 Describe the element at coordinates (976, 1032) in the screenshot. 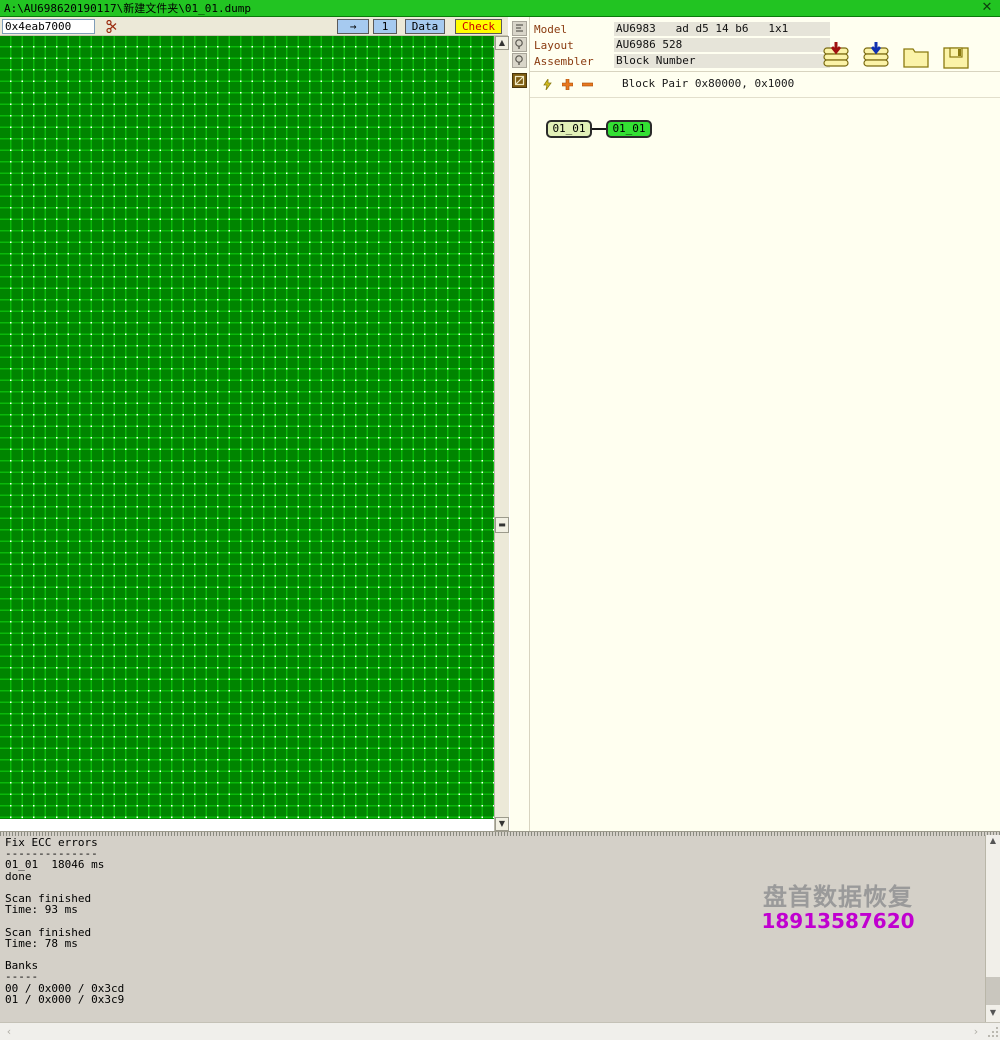

I see `hscroll-right-icon: ›` at that location.